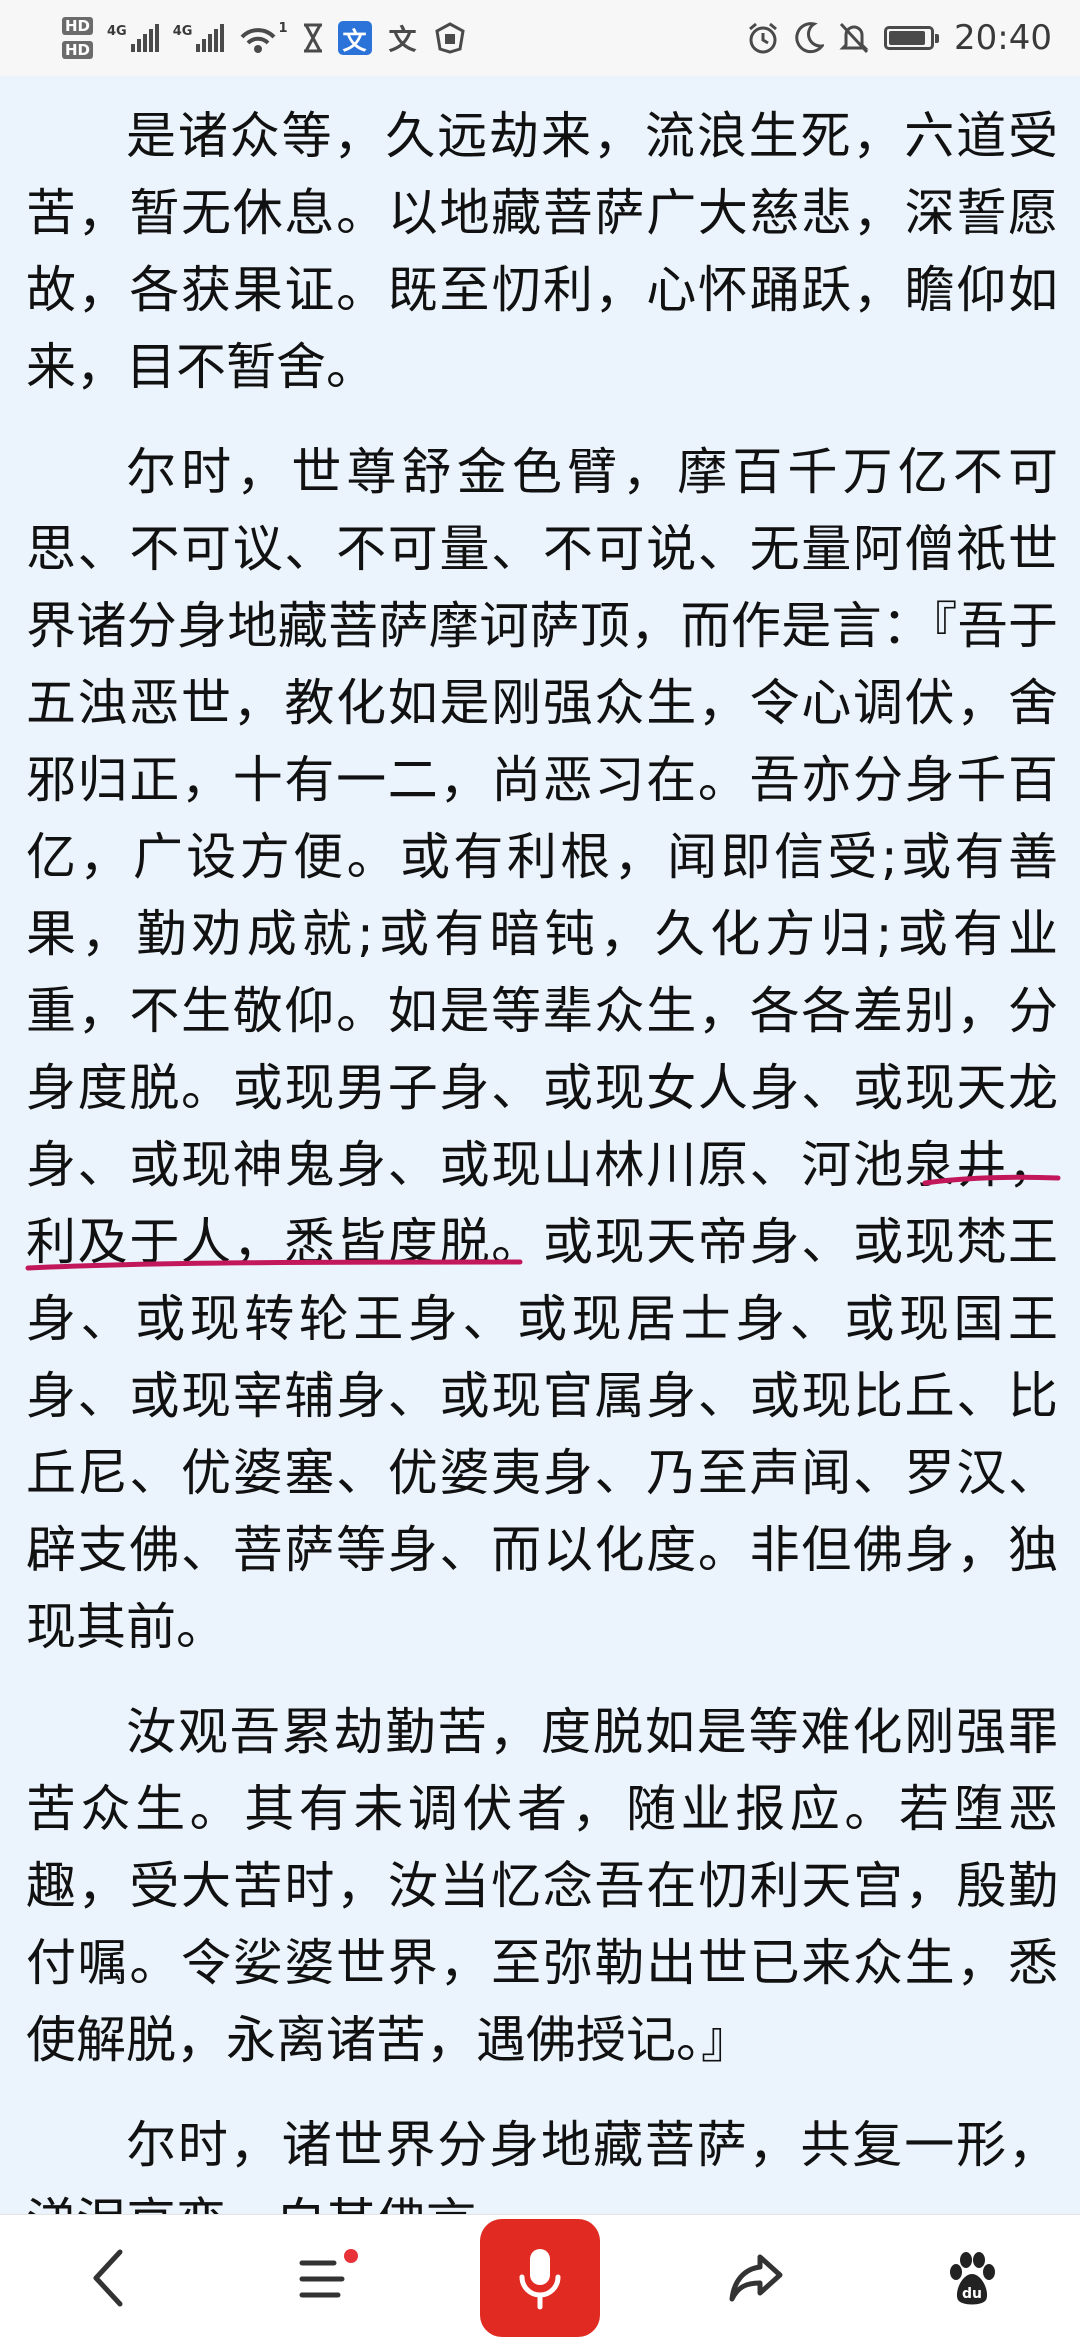 Image resolution: width=1080 pixels, height=2341 pixels. What do you see at coordinates (78, 26) in the screenshot?
I see `hd1-label: HD` at bounding box center [78, 26].